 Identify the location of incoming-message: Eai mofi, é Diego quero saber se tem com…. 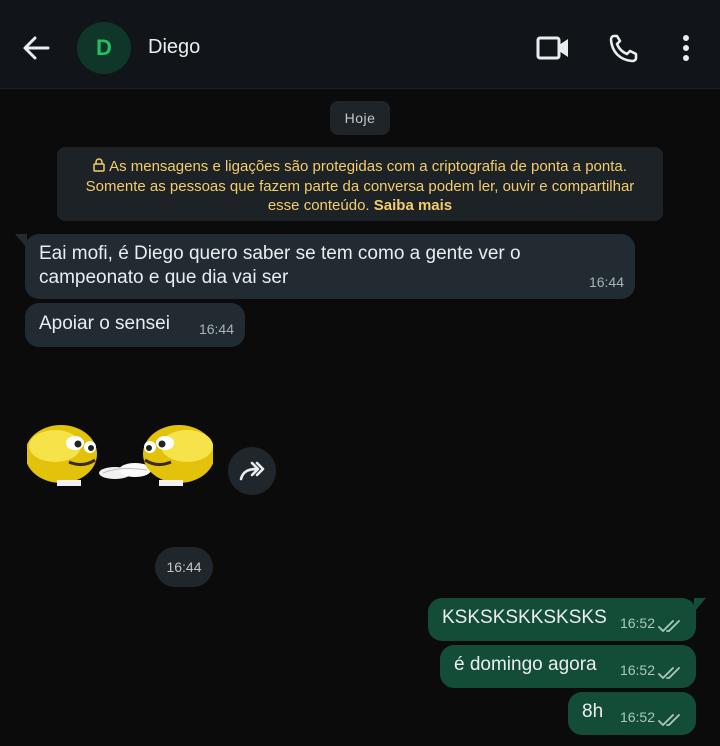
(325, 266).